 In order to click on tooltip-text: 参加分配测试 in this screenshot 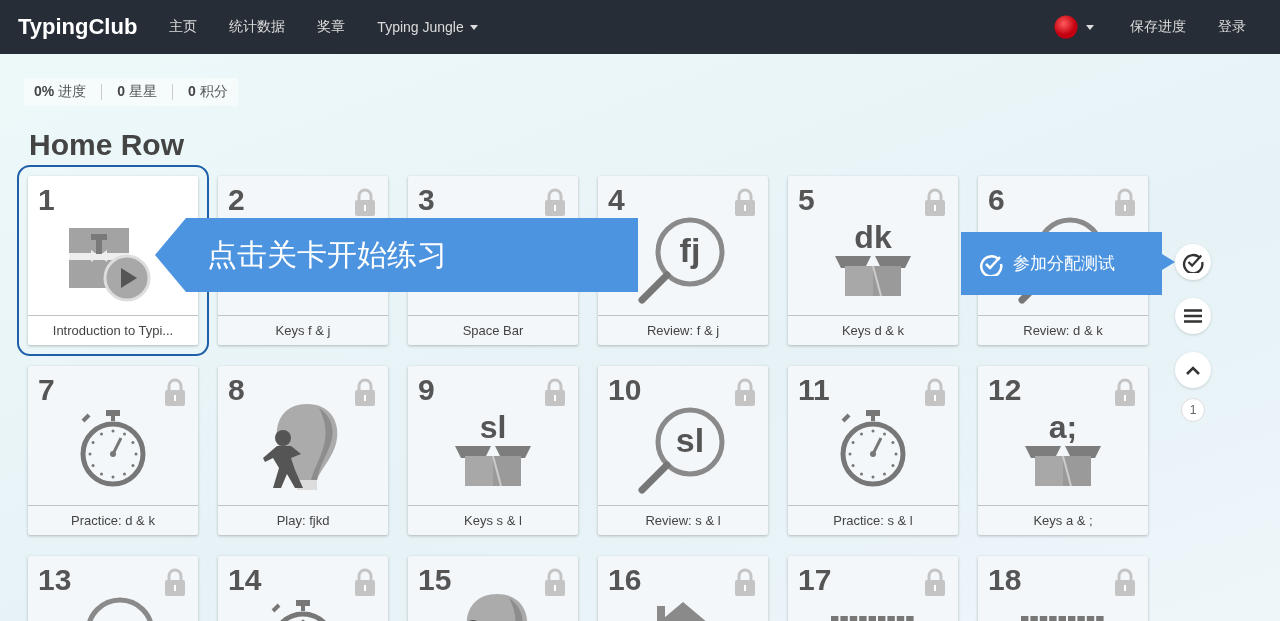, I will do `click(1064, 264)`.